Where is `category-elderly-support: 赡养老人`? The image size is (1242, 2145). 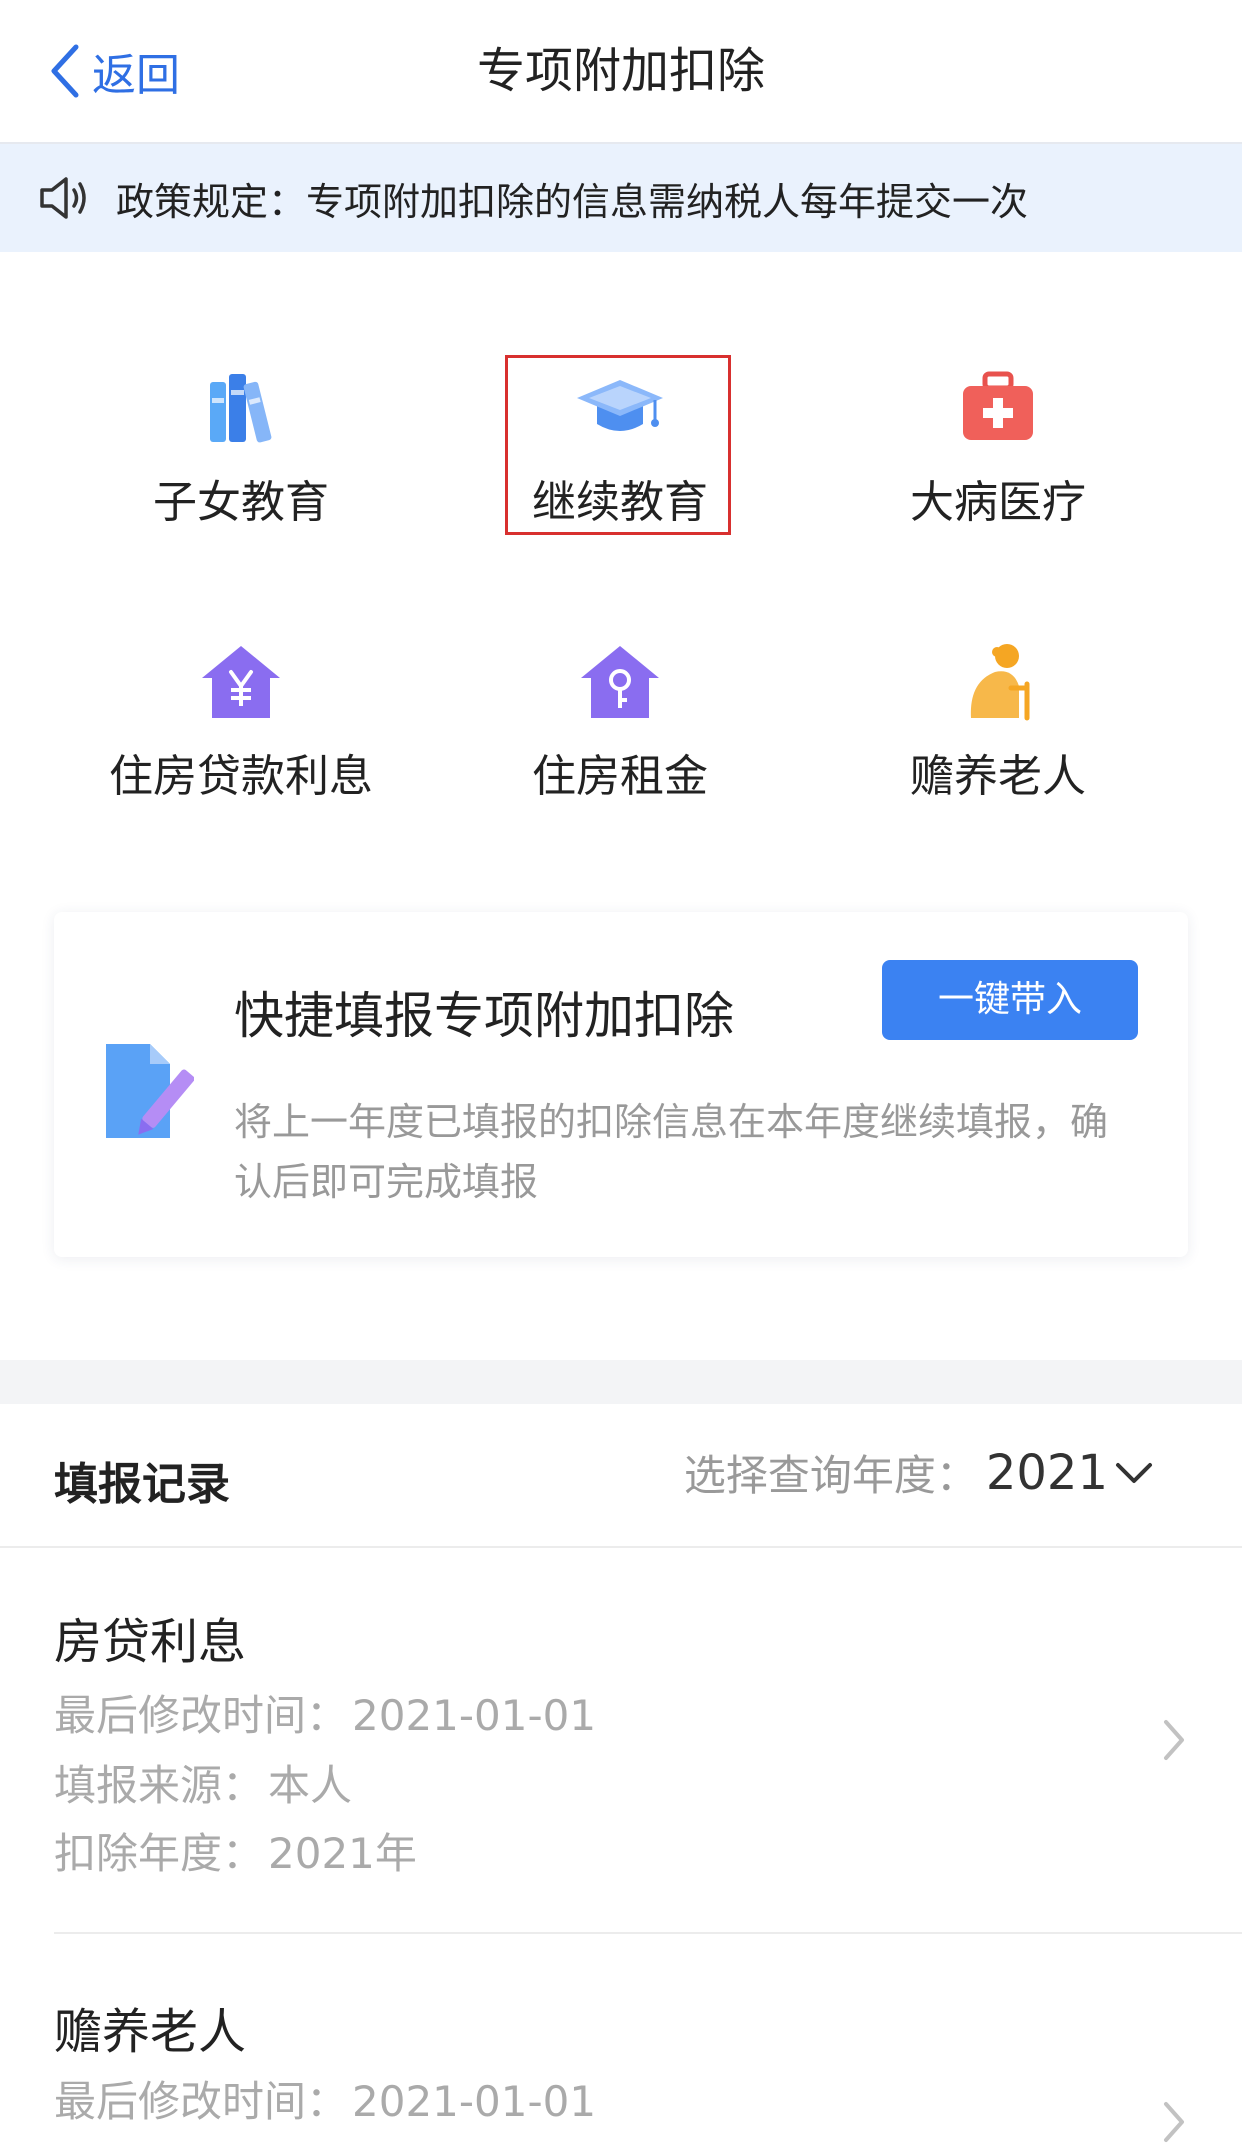 category-elderly-support: 赡养老人 is located at coordinates (998, 732).